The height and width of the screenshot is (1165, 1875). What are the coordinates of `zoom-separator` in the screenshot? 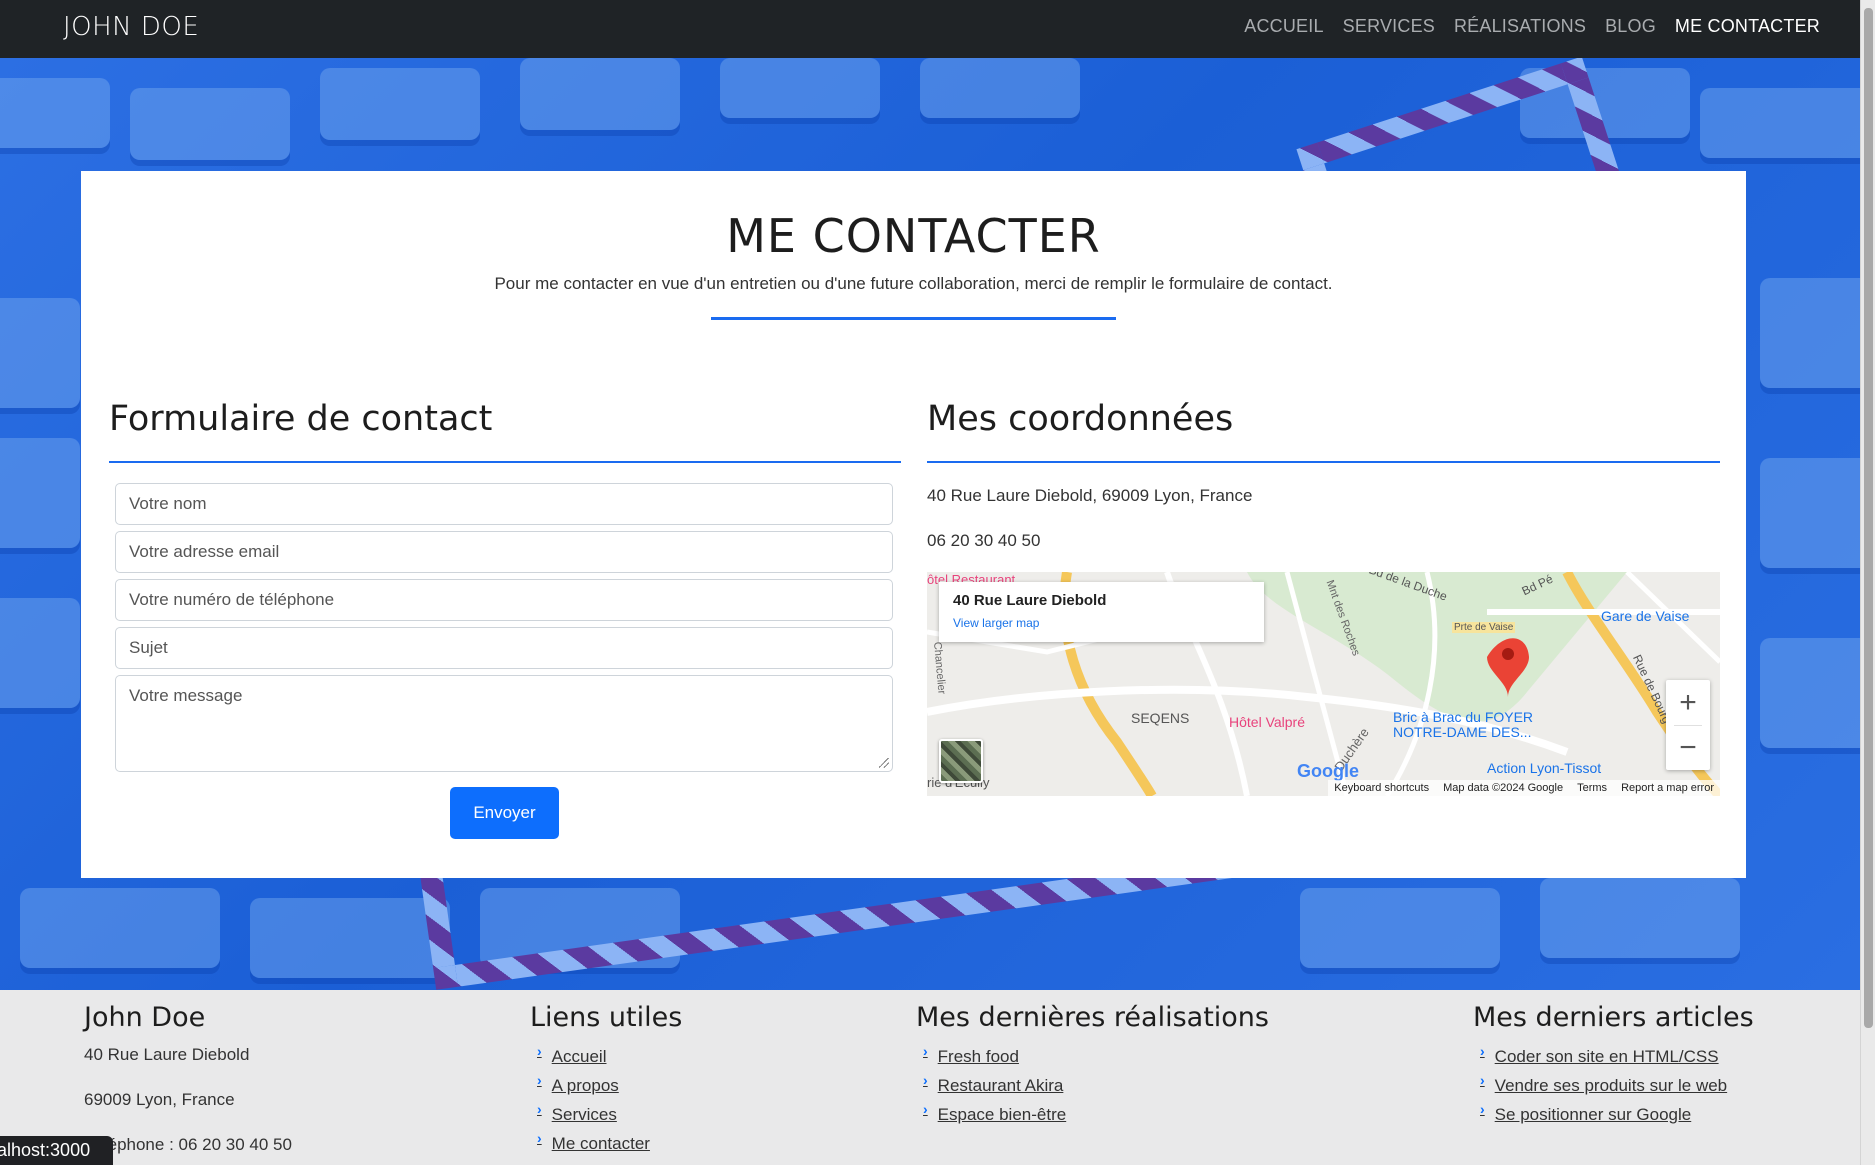 It's located at (1688, 725).